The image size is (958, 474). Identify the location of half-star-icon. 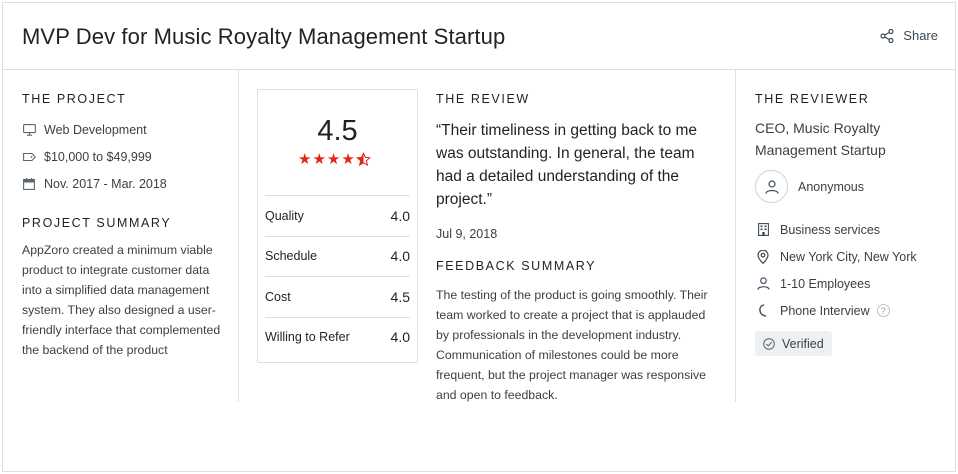
(363, 161).